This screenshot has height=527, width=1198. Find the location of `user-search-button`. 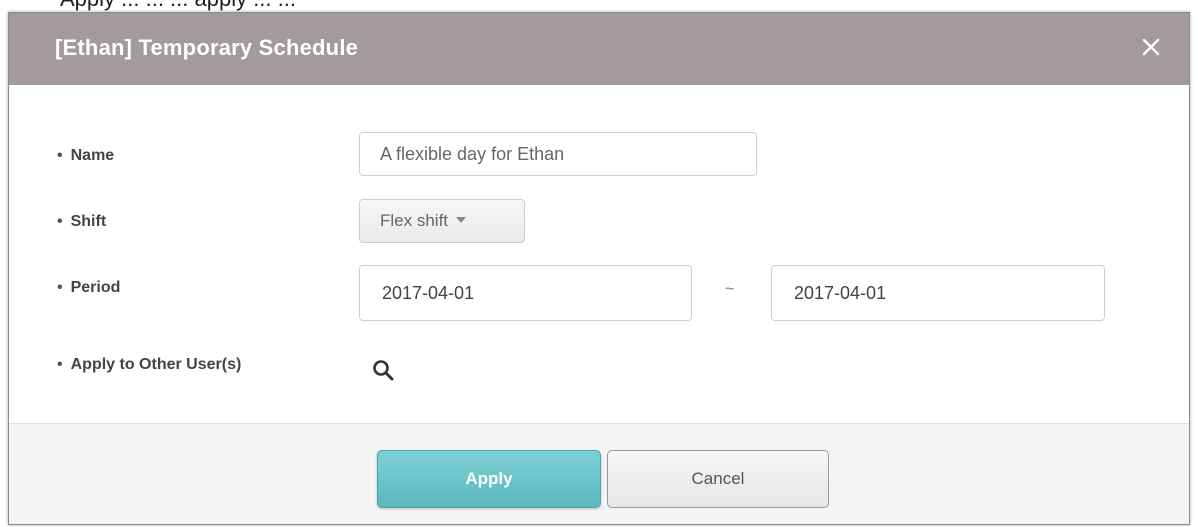

user-search-button is located at coordinates (383, 370).